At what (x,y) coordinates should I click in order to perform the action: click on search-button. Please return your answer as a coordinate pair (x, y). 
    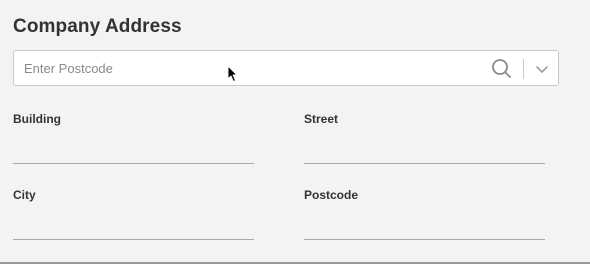
    Looking at the image, I should click on (502, 68).